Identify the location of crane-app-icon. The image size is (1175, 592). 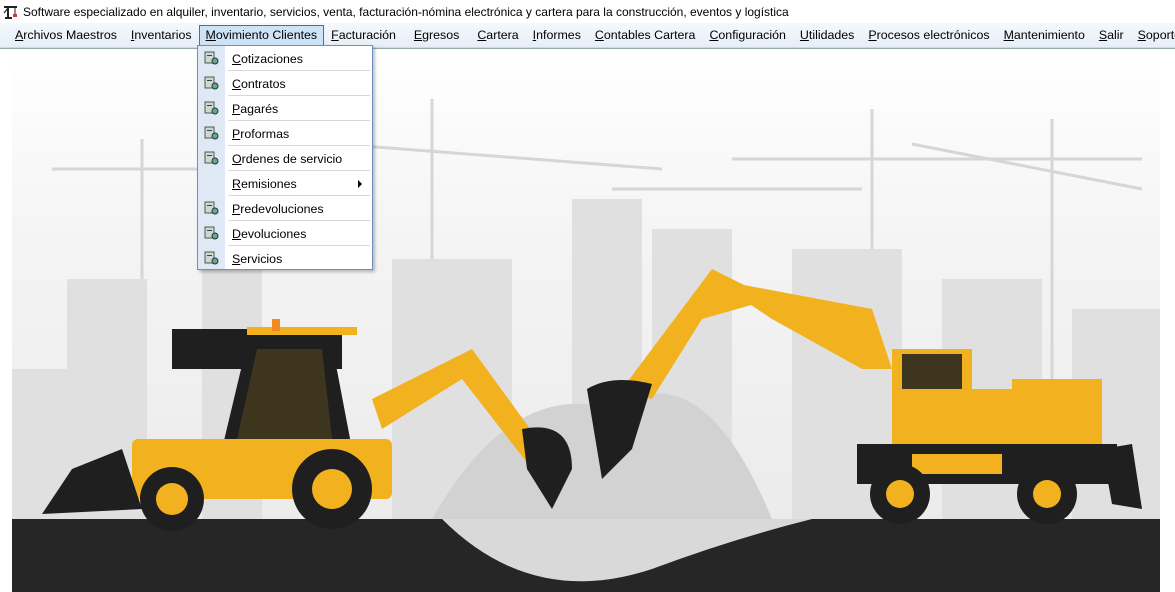
(10, 12).